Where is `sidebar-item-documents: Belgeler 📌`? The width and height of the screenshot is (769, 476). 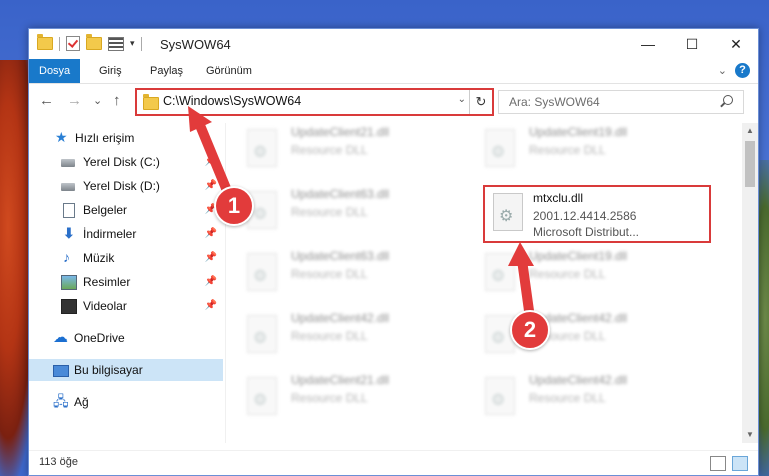
sidebar-item-documents: Belgeler 📌 is located at coordinates (126, 210).